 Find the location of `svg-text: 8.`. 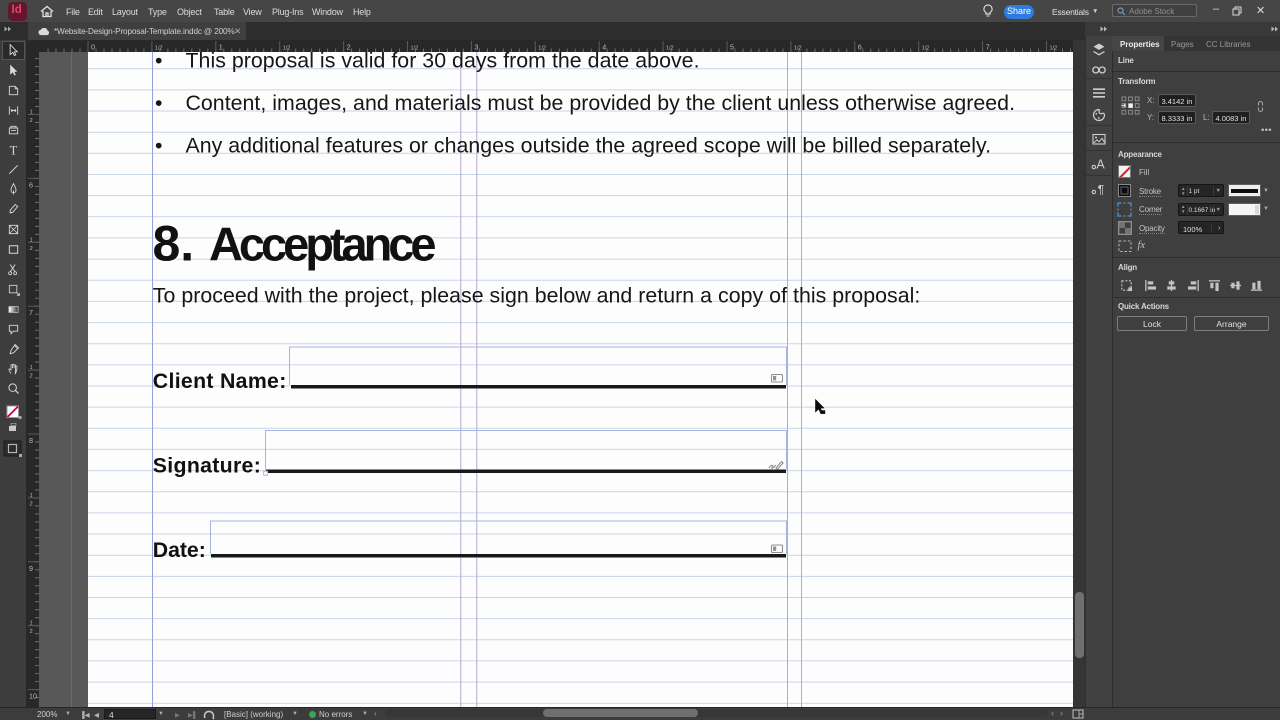

svg-text: 8. is located at coordinates (174, 243).